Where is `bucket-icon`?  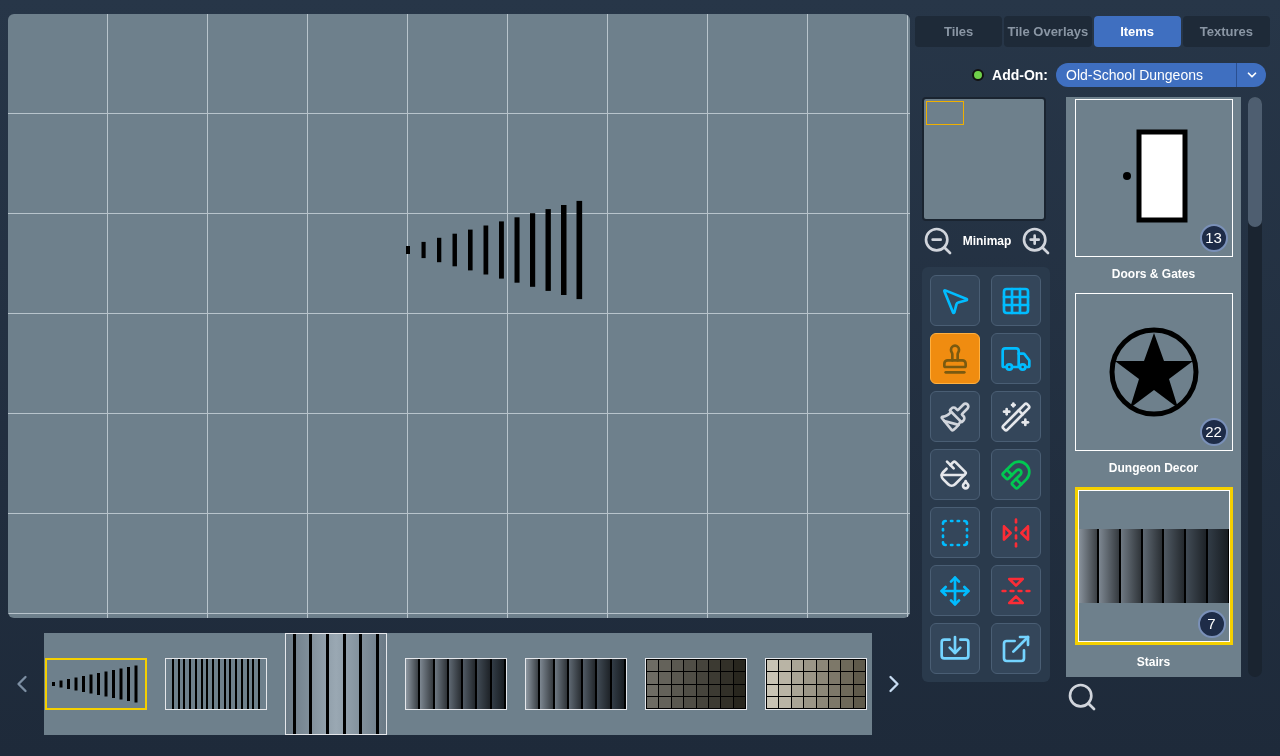 bucket-icon is located at coordinates (955, 474).